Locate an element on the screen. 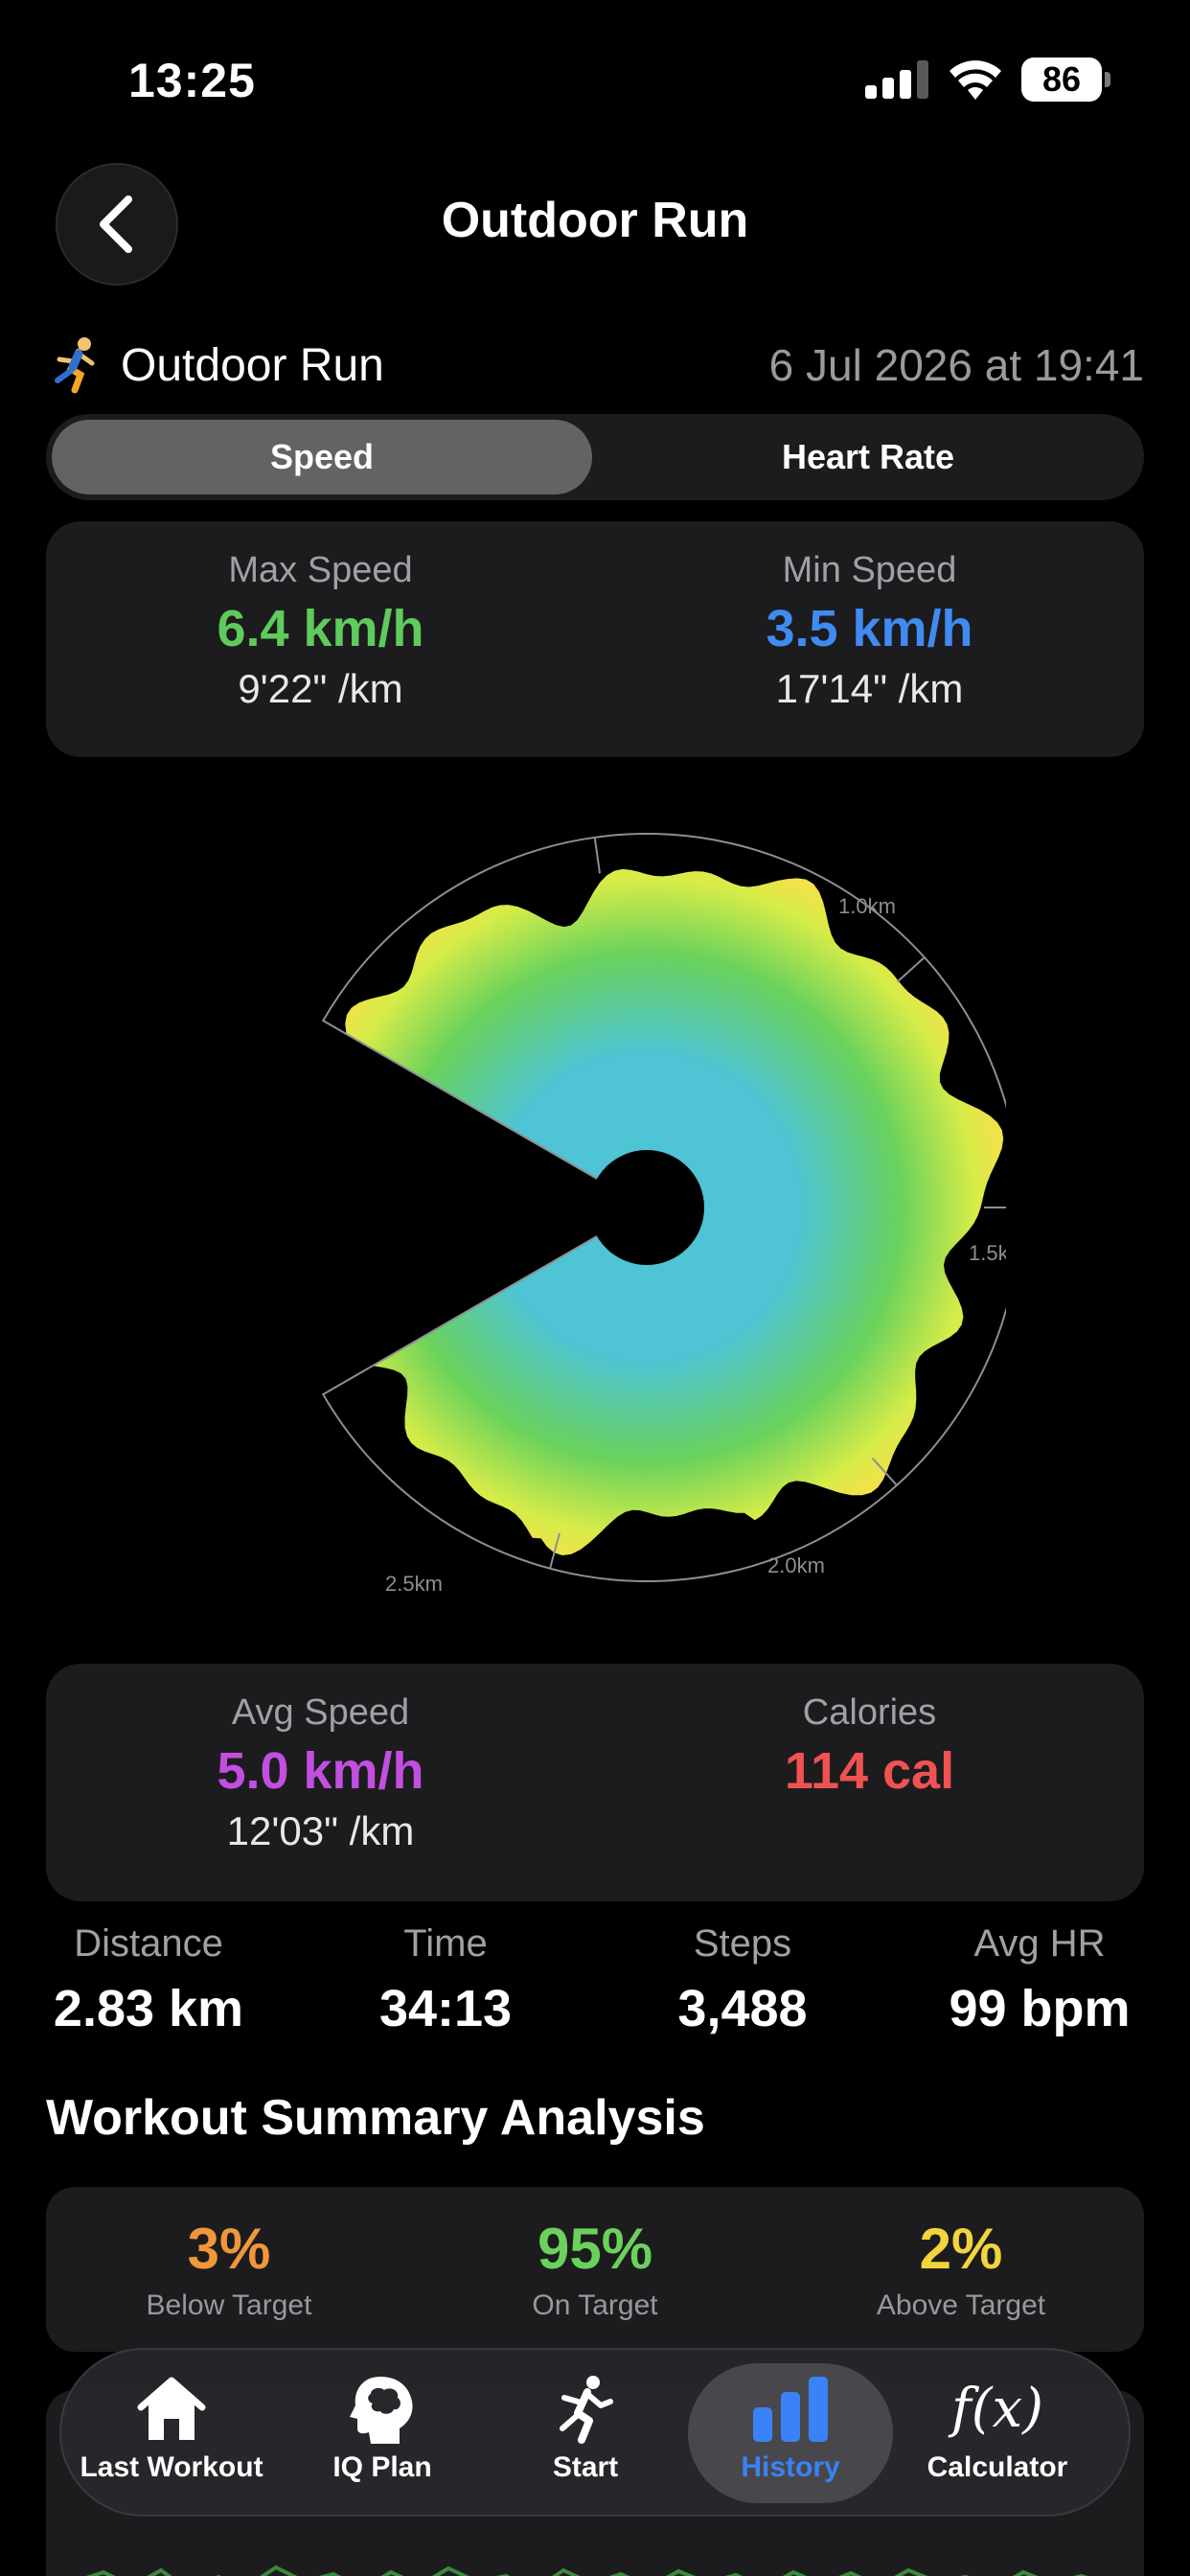 Image resolution: width=1190 pixels, height=2576 pixels. tab-label: Last Workout is located at coordinates (171, 2467).